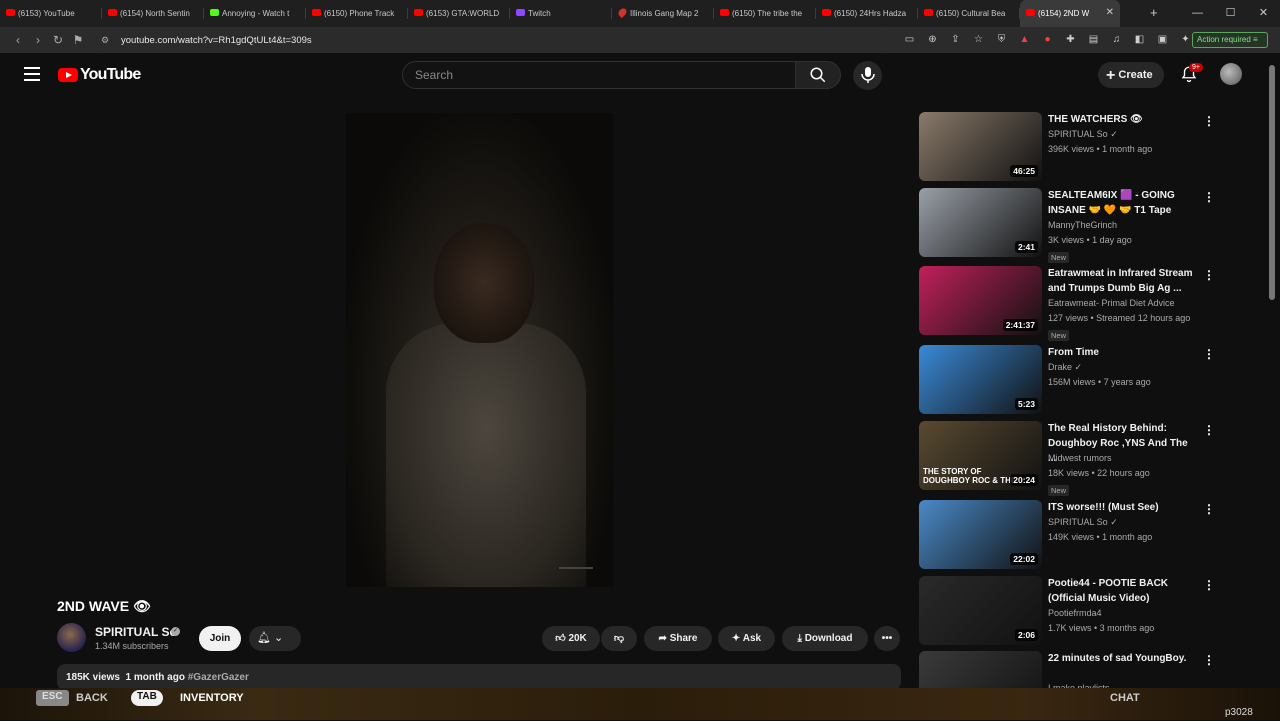 The image size is (1280, 721). What do you see at coordinates (1122, 507) in the screenshot?
I see `recommendation-title: ITS worse!!! (Must See)` at bounding box center [1122, 507].